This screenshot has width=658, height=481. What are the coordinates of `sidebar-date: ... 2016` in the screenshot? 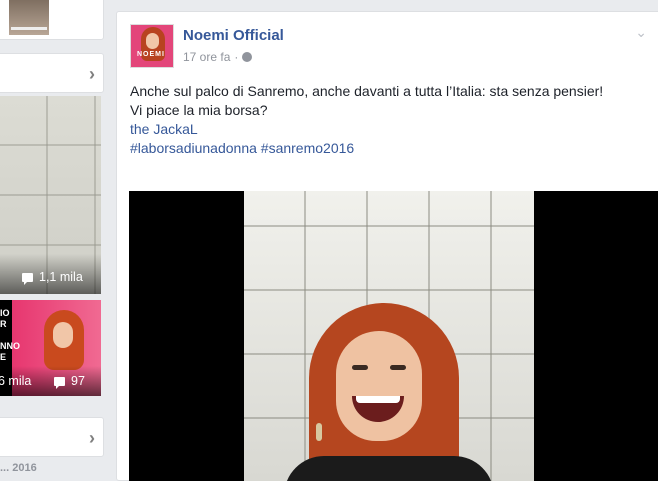 It's located at (18, 468).